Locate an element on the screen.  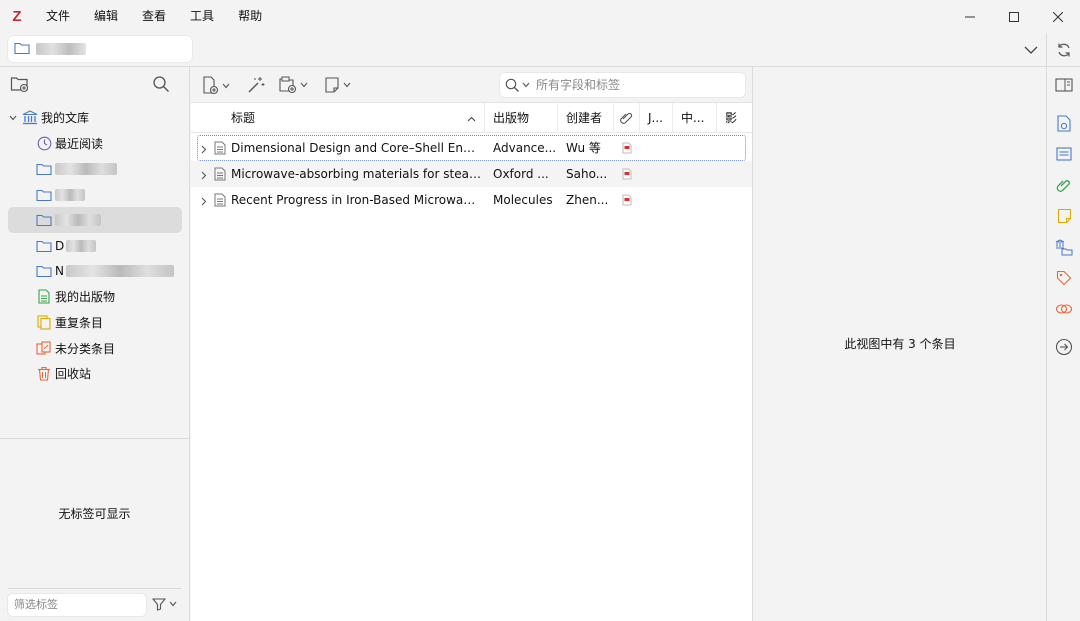
unfiled-icon is located at coordinates (44, 348).